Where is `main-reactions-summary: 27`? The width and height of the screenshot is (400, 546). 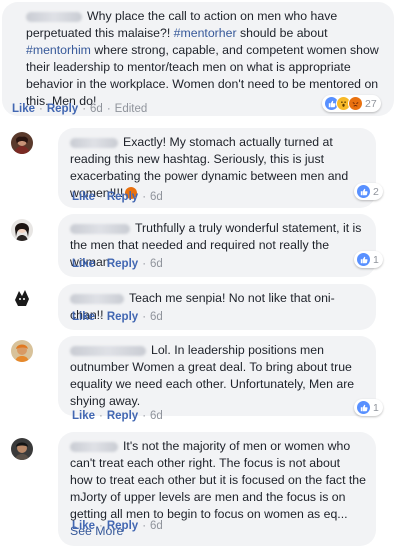
main-reactions-summary: 27 is located at coordinates (351, 103).